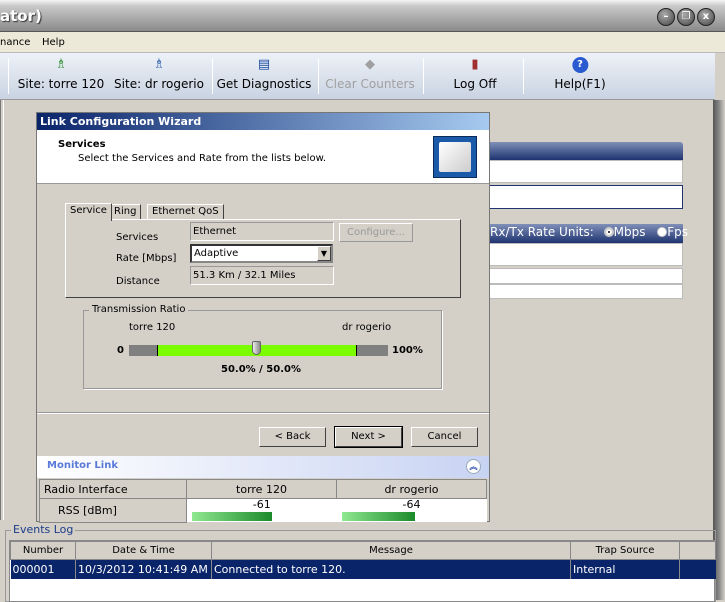 The width and height of the screenshot is (725, 602). Describe the element at coordinates (580, 84) in the screenshot. I see `label: Help(F1)` at that location.